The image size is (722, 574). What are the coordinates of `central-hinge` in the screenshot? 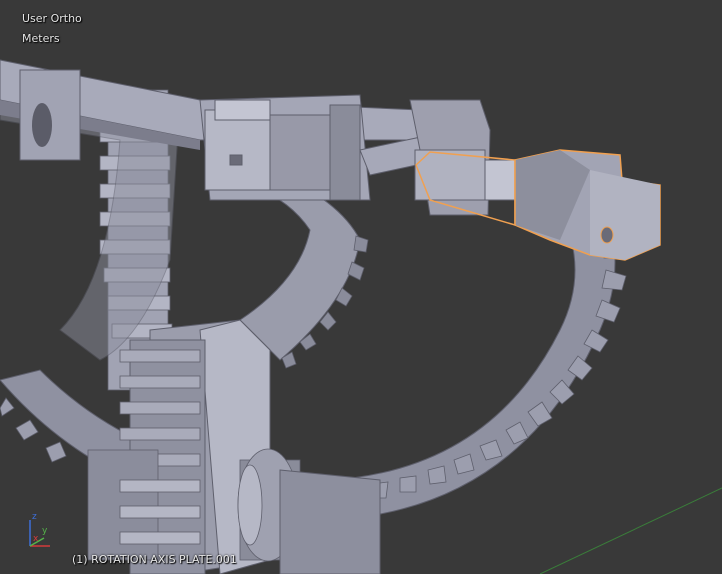 It's located at (285, 147).